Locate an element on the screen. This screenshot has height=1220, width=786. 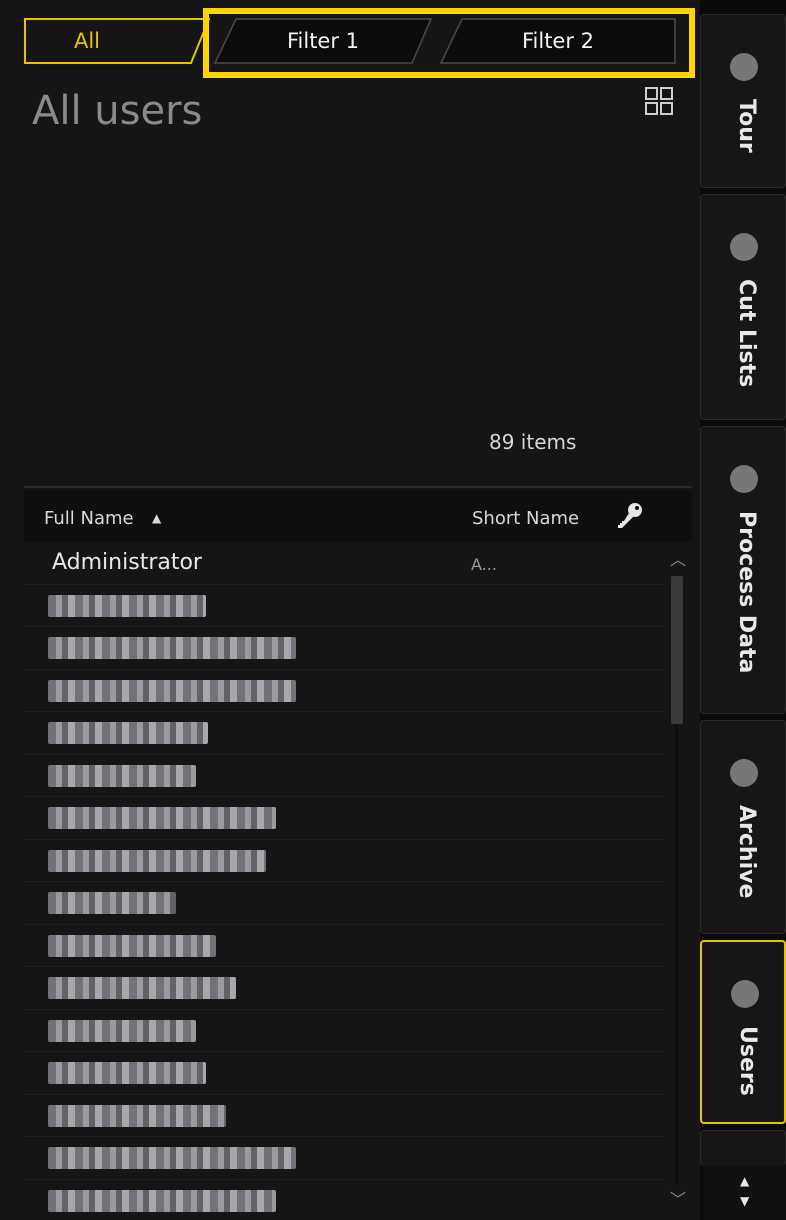
sort-ascending-icon: ▲ is located at coordinates (157, 518).